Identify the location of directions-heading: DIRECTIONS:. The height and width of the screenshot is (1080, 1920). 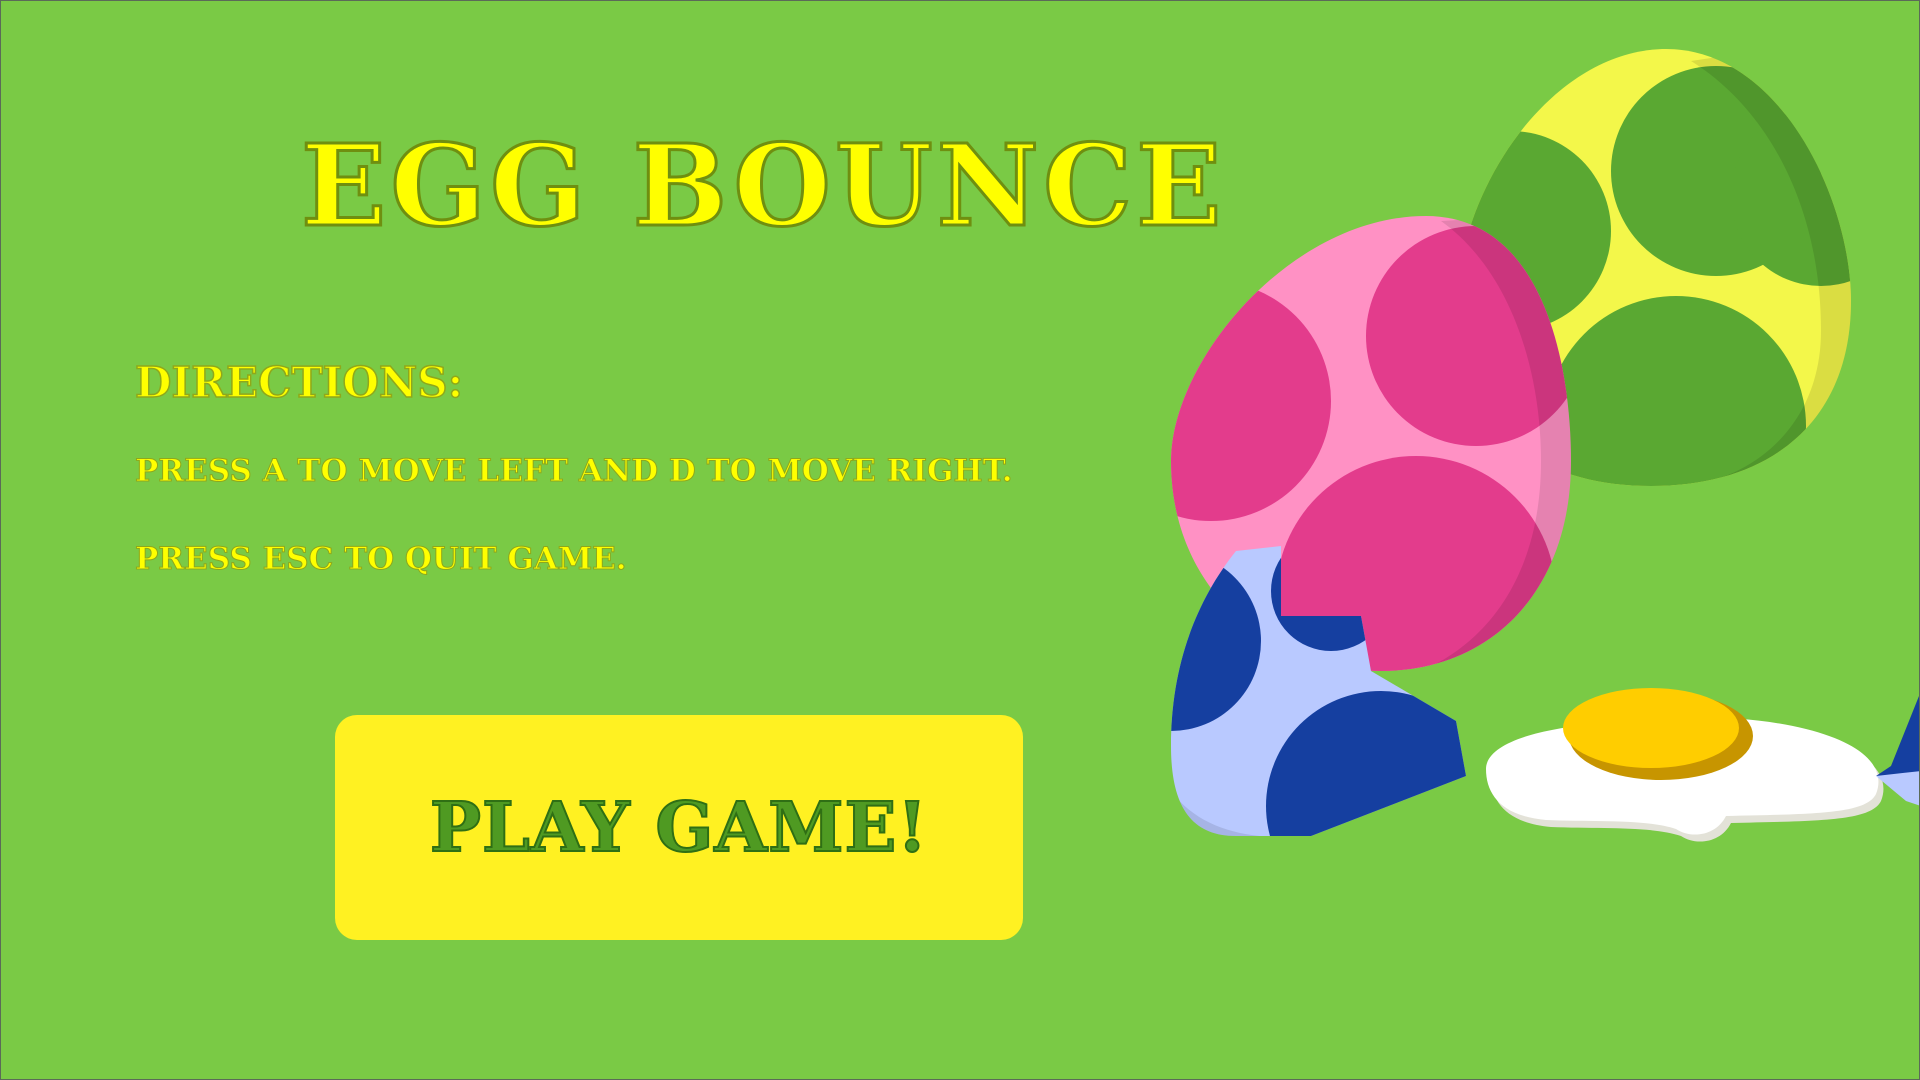
(299, 382).